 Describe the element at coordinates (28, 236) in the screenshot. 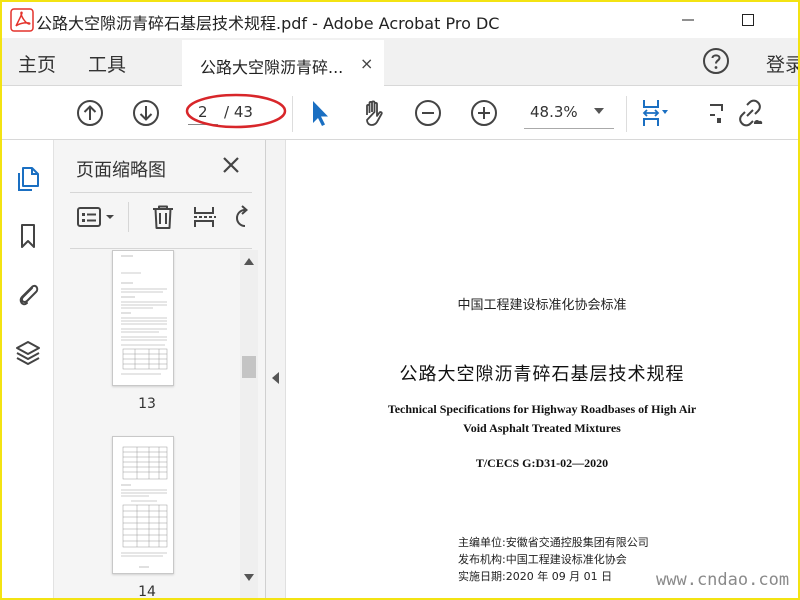

I see `bookmark-icon` at that location.